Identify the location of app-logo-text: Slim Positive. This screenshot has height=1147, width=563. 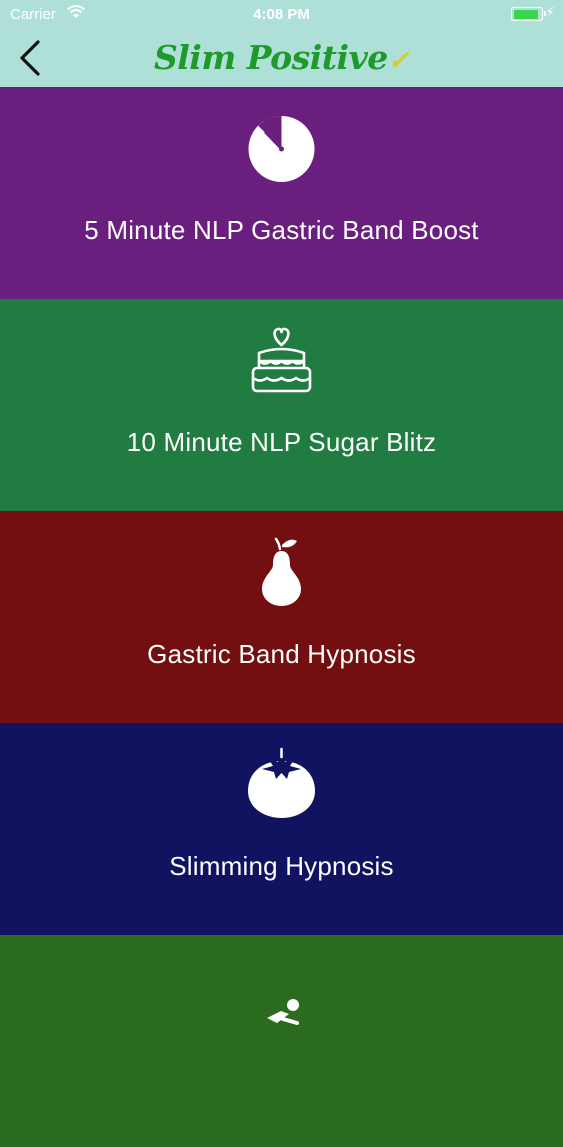
(270, 57).